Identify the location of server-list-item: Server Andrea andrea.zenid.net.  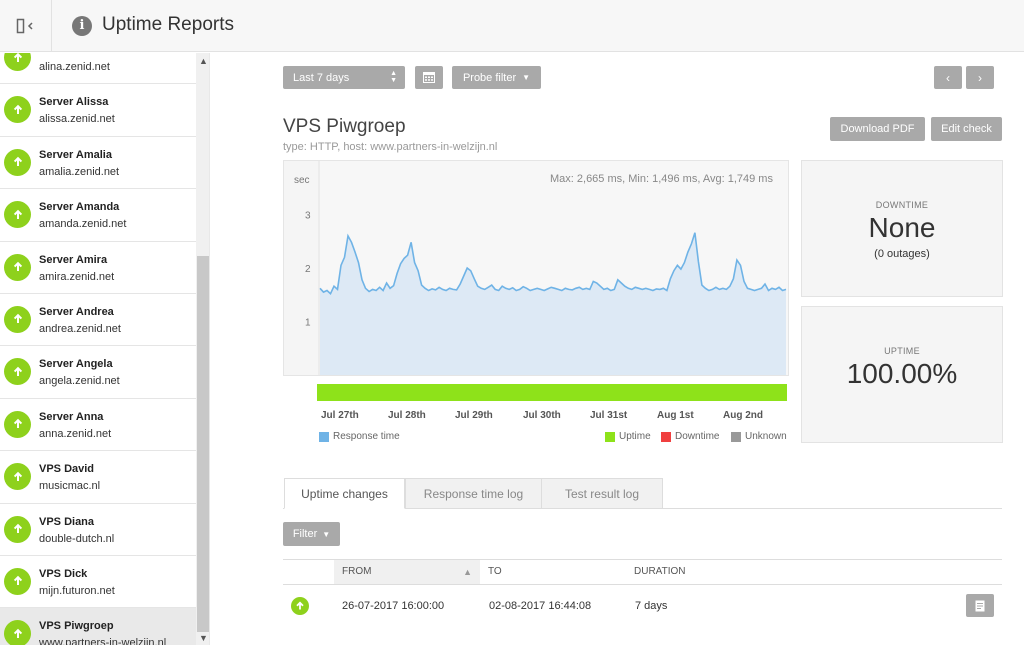
(98, 320).